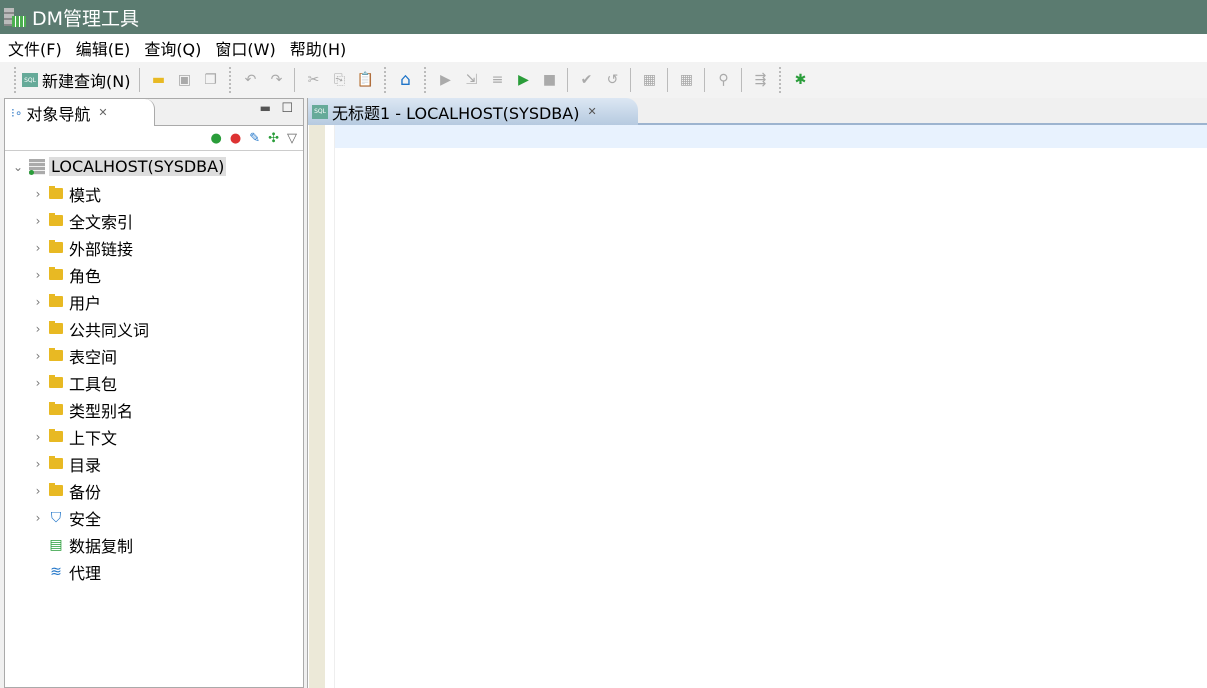 This screenshot has width=1207, height=688. What do you see at coordinates (365, 80) in the screenshot?
I see `paste-icon: 📋` at bounding box center [365, 80].